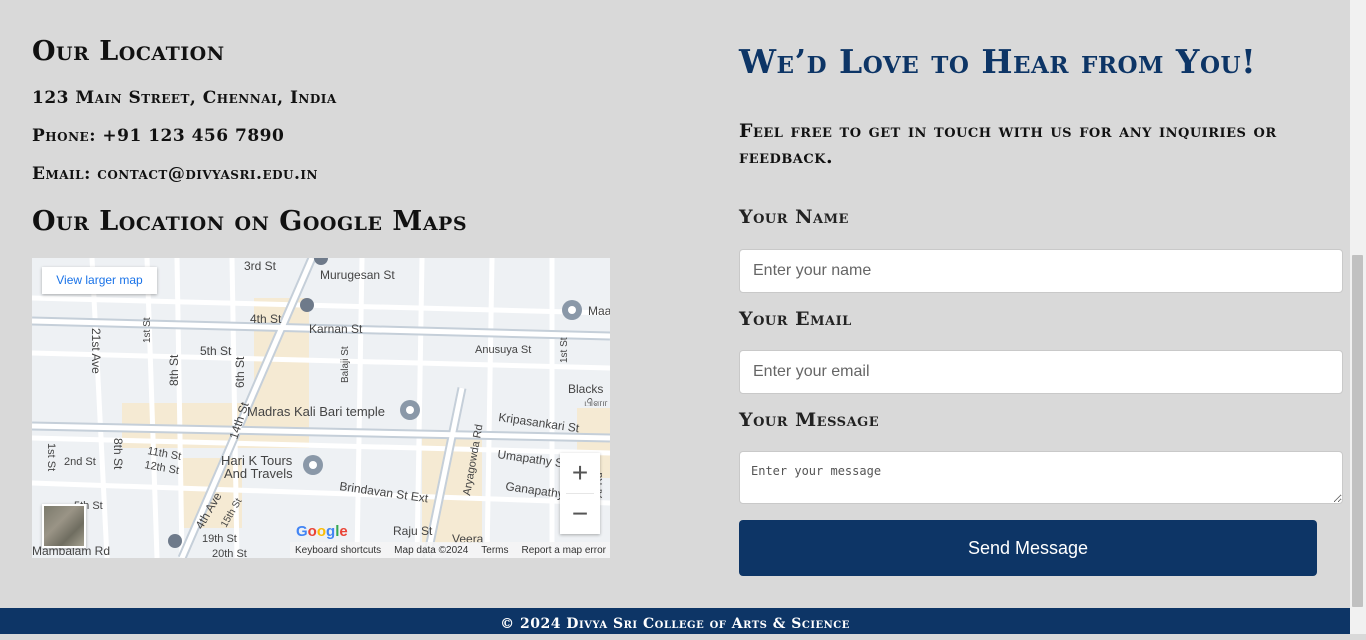 The width and height of the screenshot is (1366, 640). Describe the element at coordinates (1041, 271) in the screenshot. I see `name-input` at that location.